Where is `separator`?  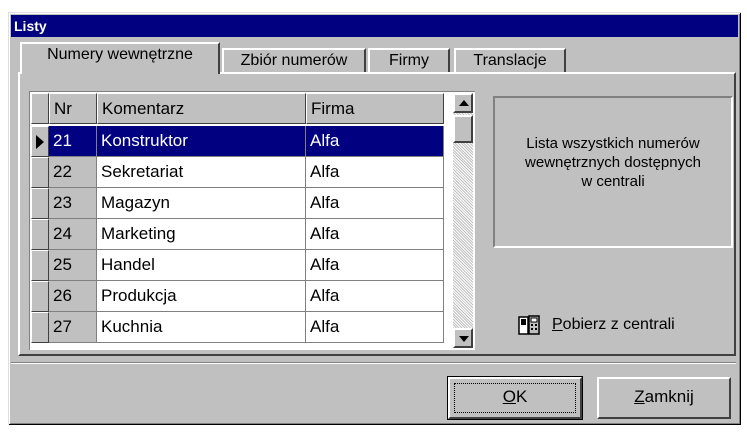
separator is located at coordinates (373, 363).